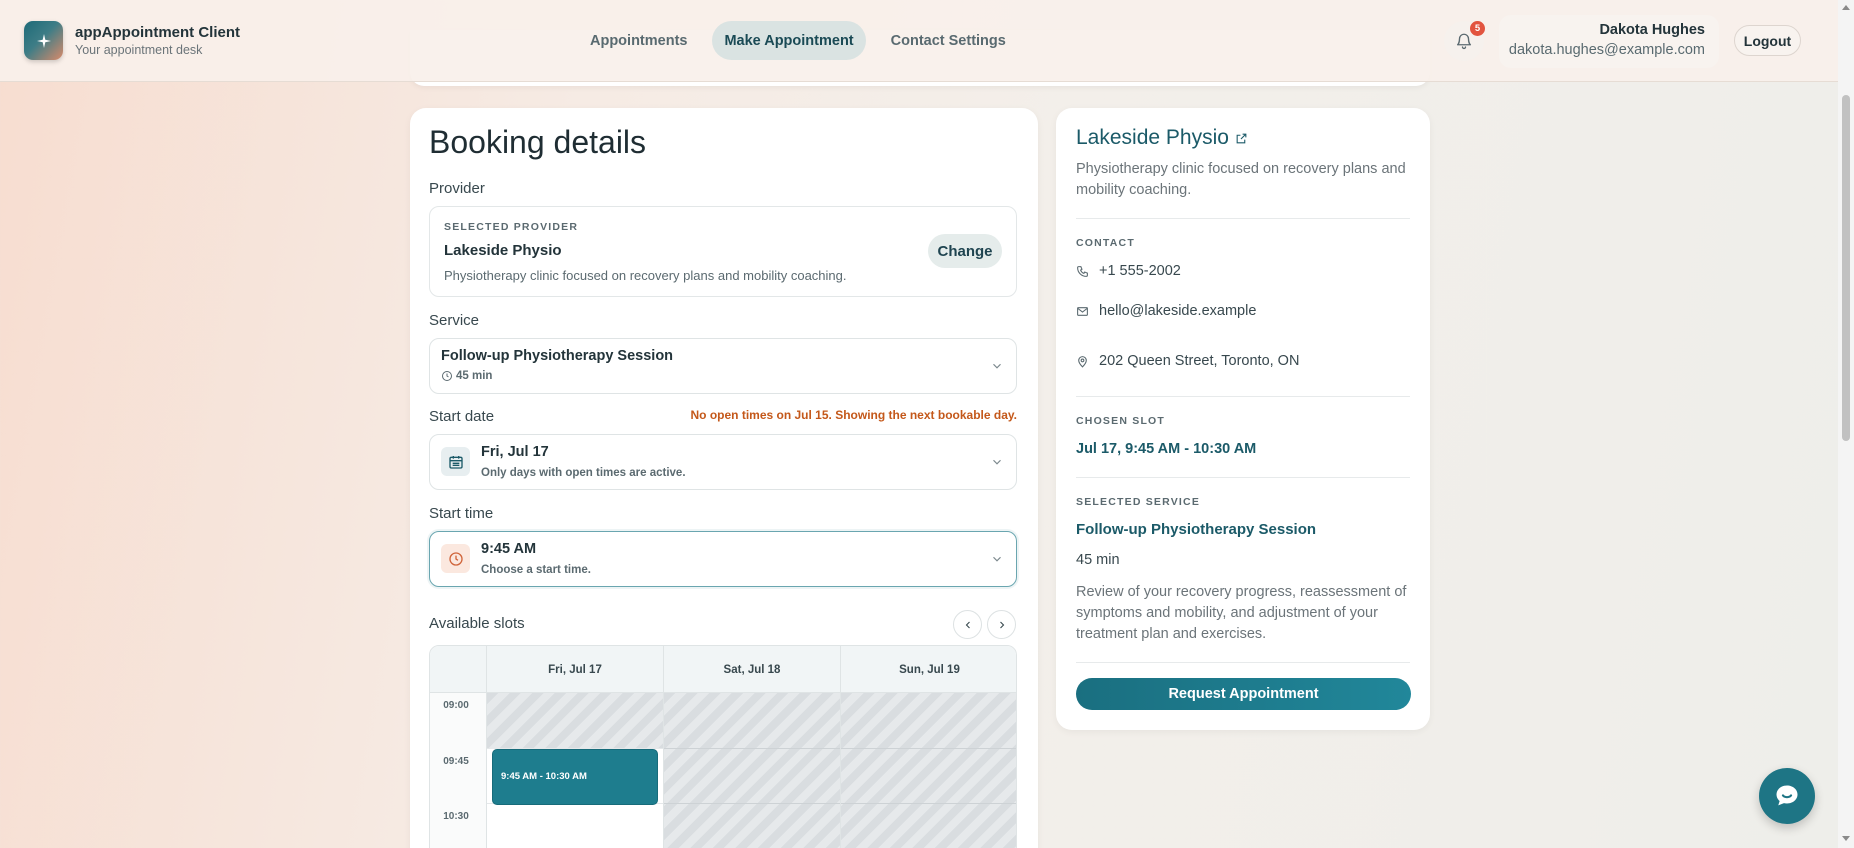 The width and height of the screenshot is (1854, 848). Describe the element at coordinates (538, 142) in the screenshot. I see `booking-title: Booking details` at that location.